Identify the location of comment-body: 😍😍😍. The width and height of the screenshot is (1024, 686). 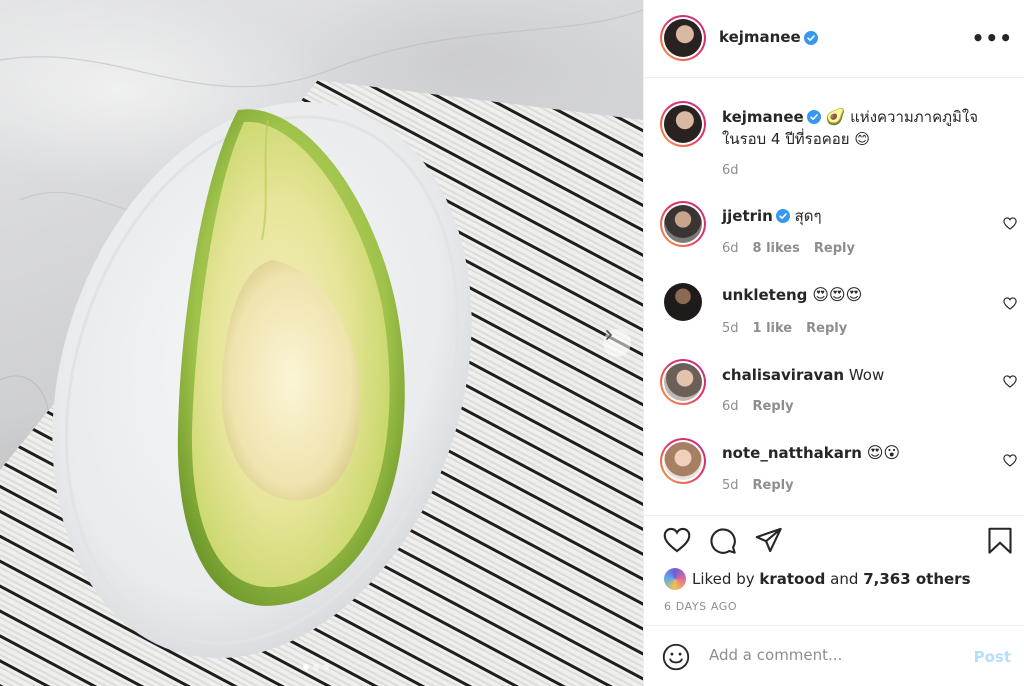
(837, 294).